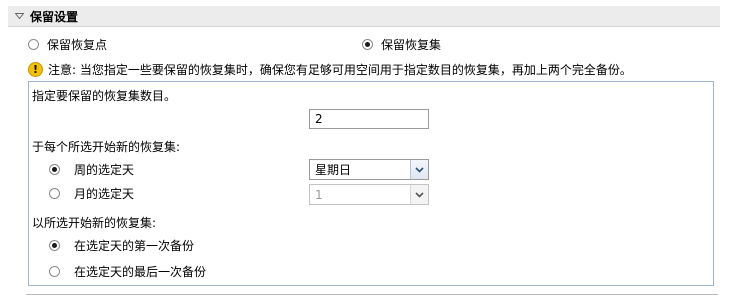  I want to click on radio-day-of-week: 周的选定天, so click(91, 169).